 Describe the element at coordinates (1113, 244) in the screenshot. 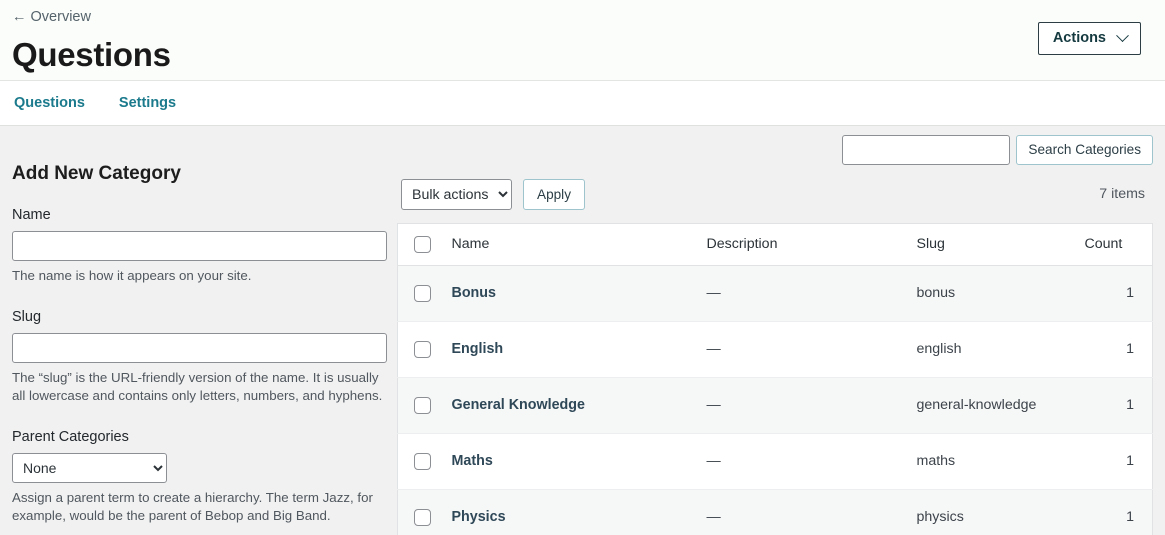

I see `column-header-count: Count` at that location.